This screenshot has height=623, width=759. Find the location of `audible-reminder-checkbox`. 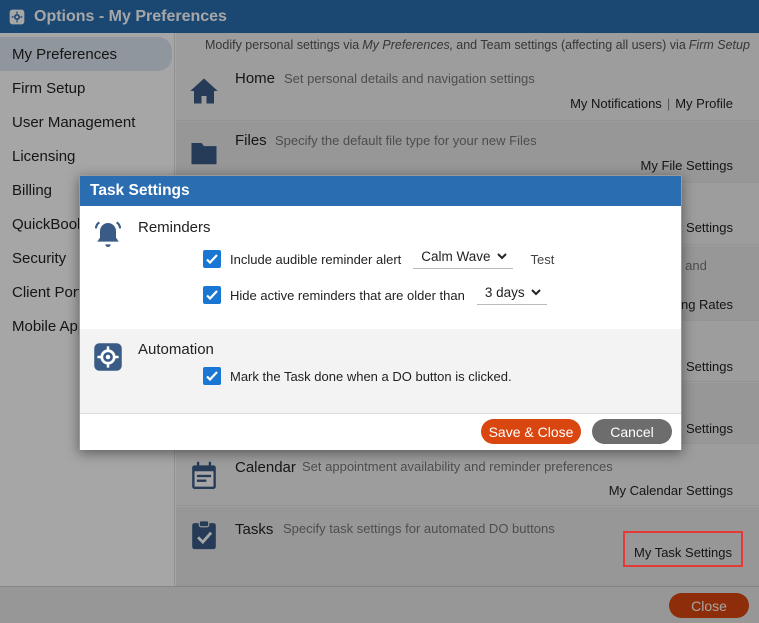

audible-reminder-checkbox is located at coordinates (212, 259).